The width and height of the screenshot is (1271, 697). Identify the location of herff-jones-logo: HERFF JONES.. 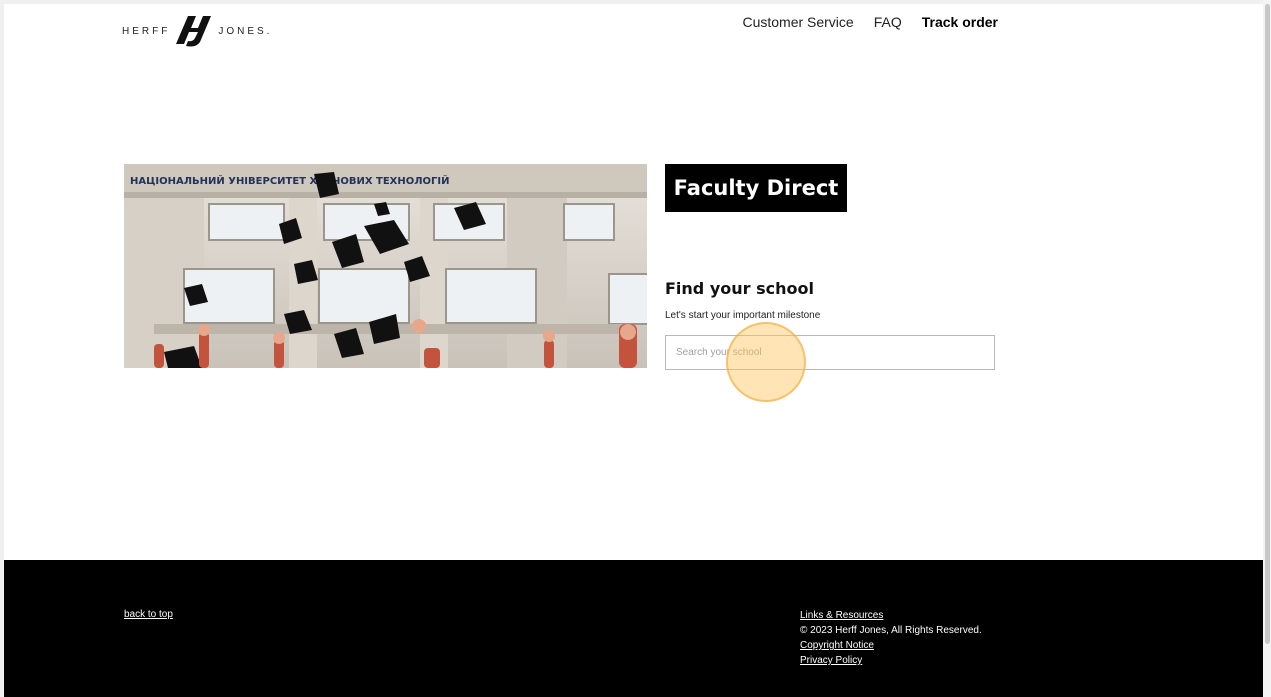
(197, 31).